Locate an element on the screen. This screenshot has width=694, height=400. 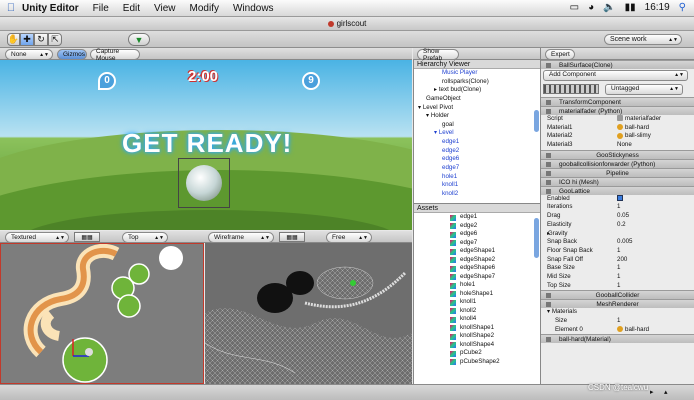
left-grid-toggle: ▦▦ is located at coordinates (87, 237).